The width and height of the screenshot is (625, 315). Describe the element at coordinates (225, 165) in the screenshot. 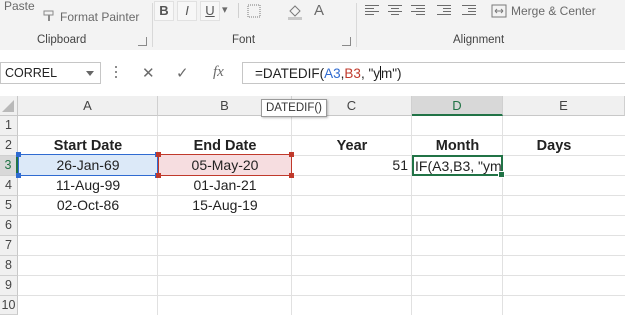

I see `cell-b3: 05-May-20` at that location.